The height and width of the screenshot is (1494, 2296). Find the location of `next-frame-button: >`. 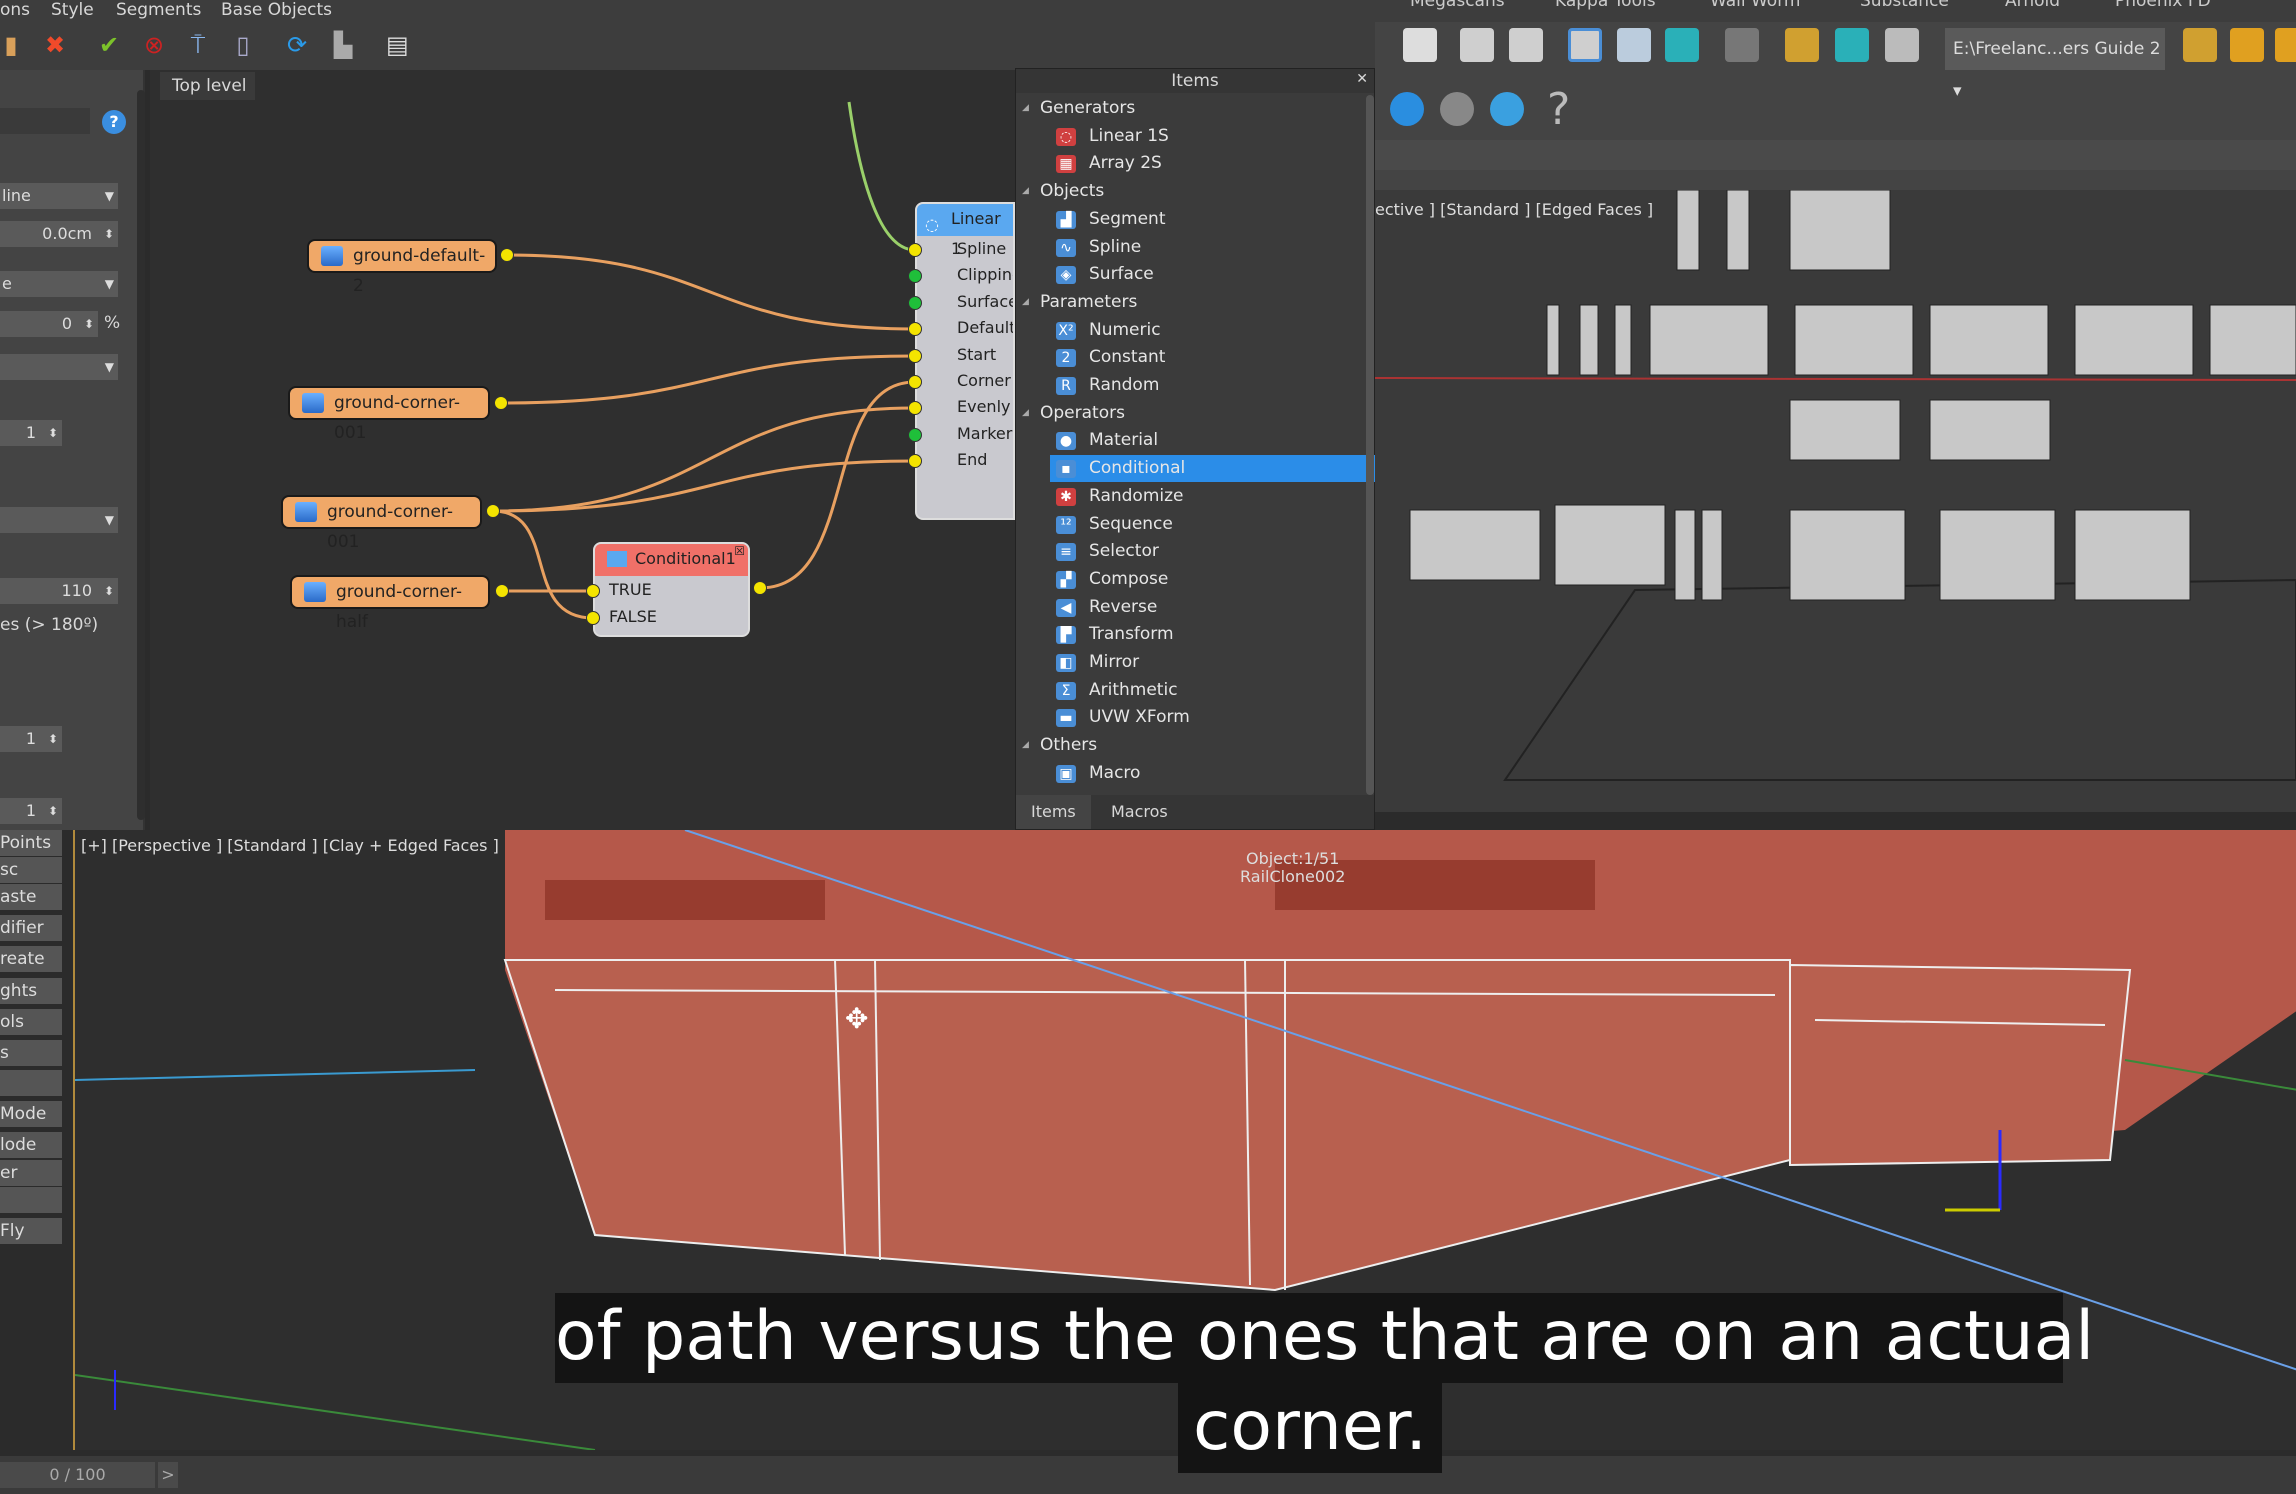

next-frame-button: > is located at coordinates (168, 1475).